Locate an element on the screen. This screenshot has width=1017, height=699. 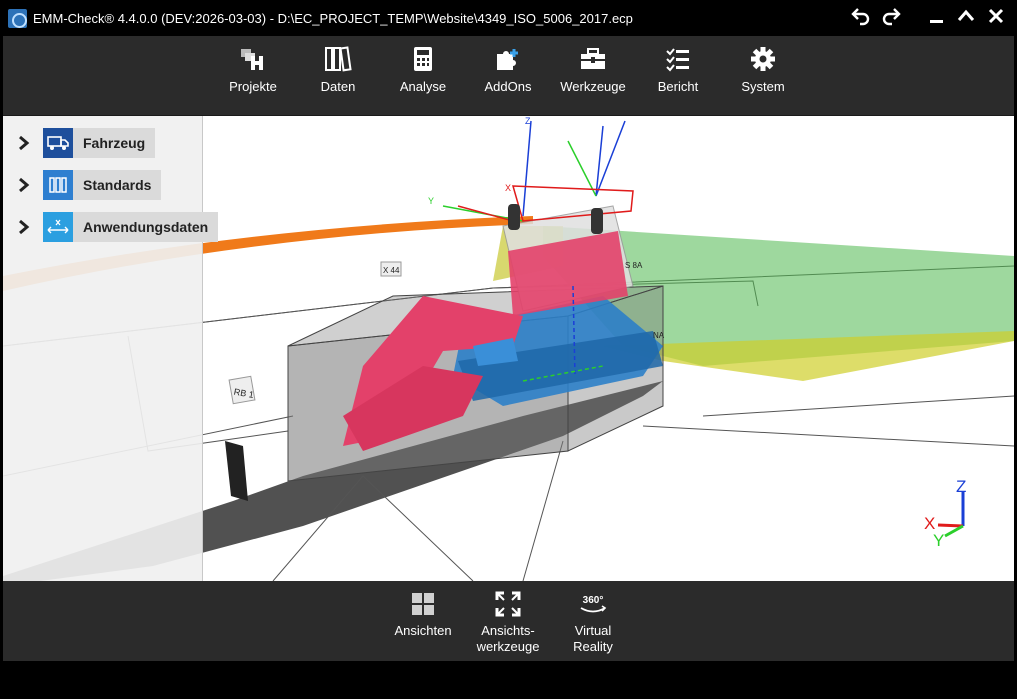
bottom-tool-virtual-reality: 360° Virtual Reality is located at coordinates (593, 624).